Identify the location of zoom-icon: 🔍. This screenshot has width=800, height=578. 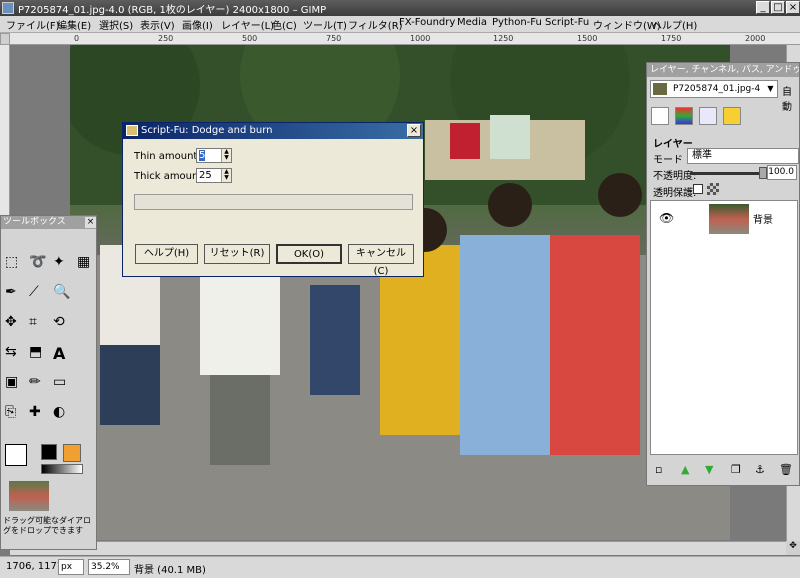
(61, 292).